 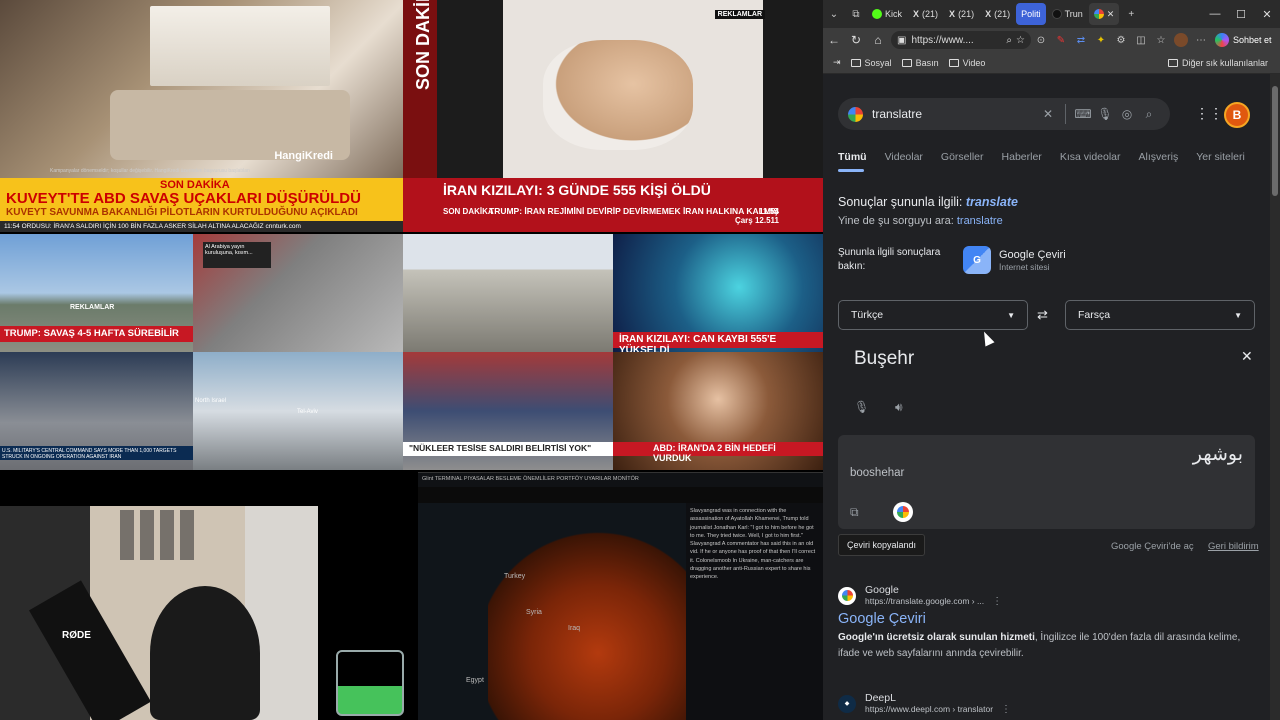 What do you see at coordinates (1031, 14) in the screenshot?
I see `tab-politico: Politi` at bounding box center [1031, 14].